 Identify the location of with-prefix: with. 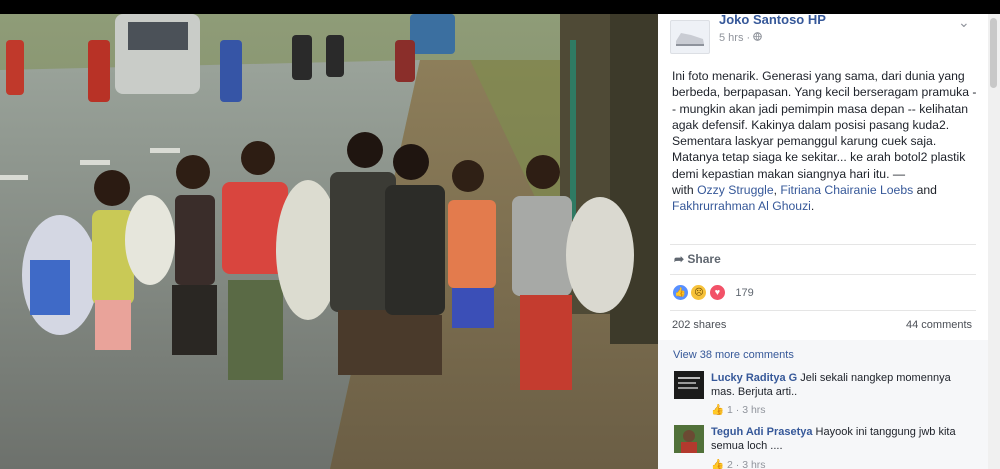
(683, 190).